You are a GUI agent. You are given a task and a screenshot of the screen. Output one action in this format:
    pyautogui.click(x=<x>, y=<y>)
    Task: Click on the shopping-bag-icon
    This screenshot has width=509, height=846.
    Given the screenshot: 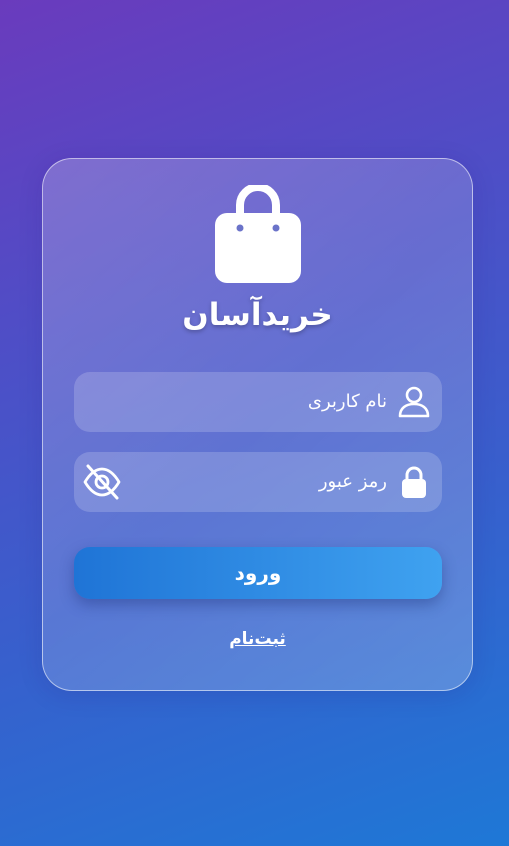 What is the action you would take?
    pyautogui.click(x=258, y=234)
    